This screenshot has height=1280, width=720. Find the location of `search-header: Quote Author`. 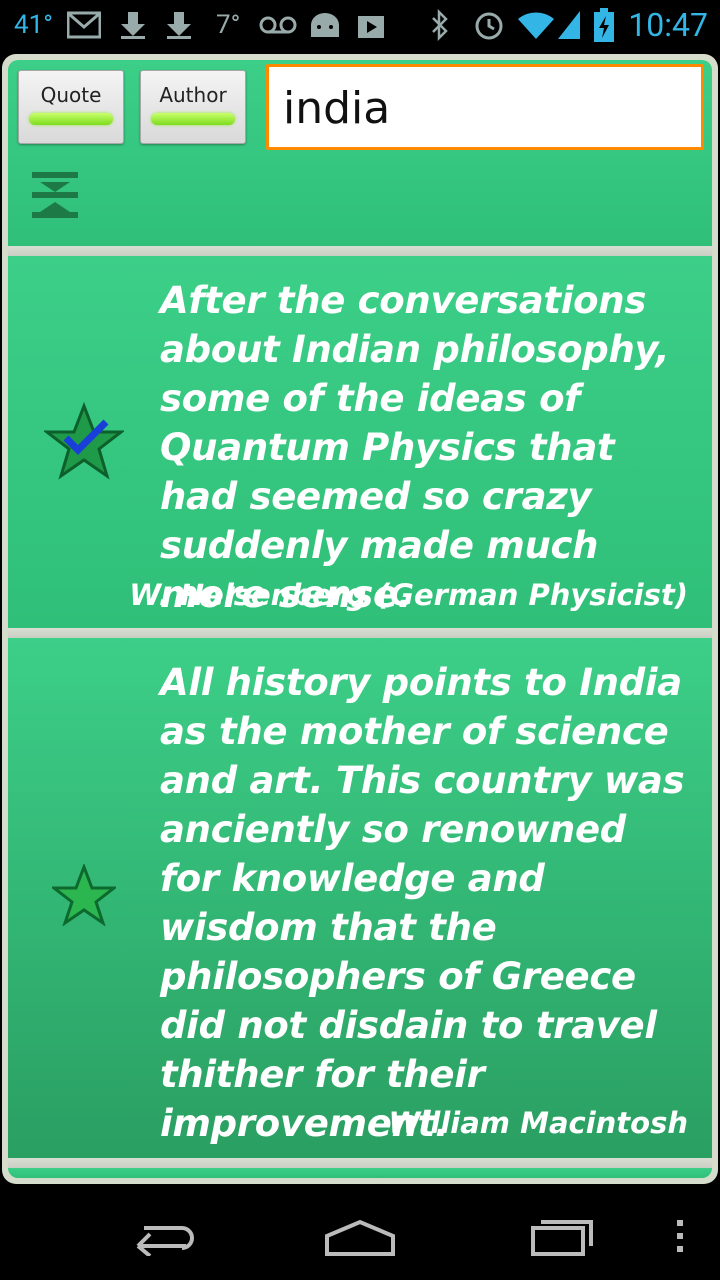

search-header: Quote Author is located at coordinates (360, 153).